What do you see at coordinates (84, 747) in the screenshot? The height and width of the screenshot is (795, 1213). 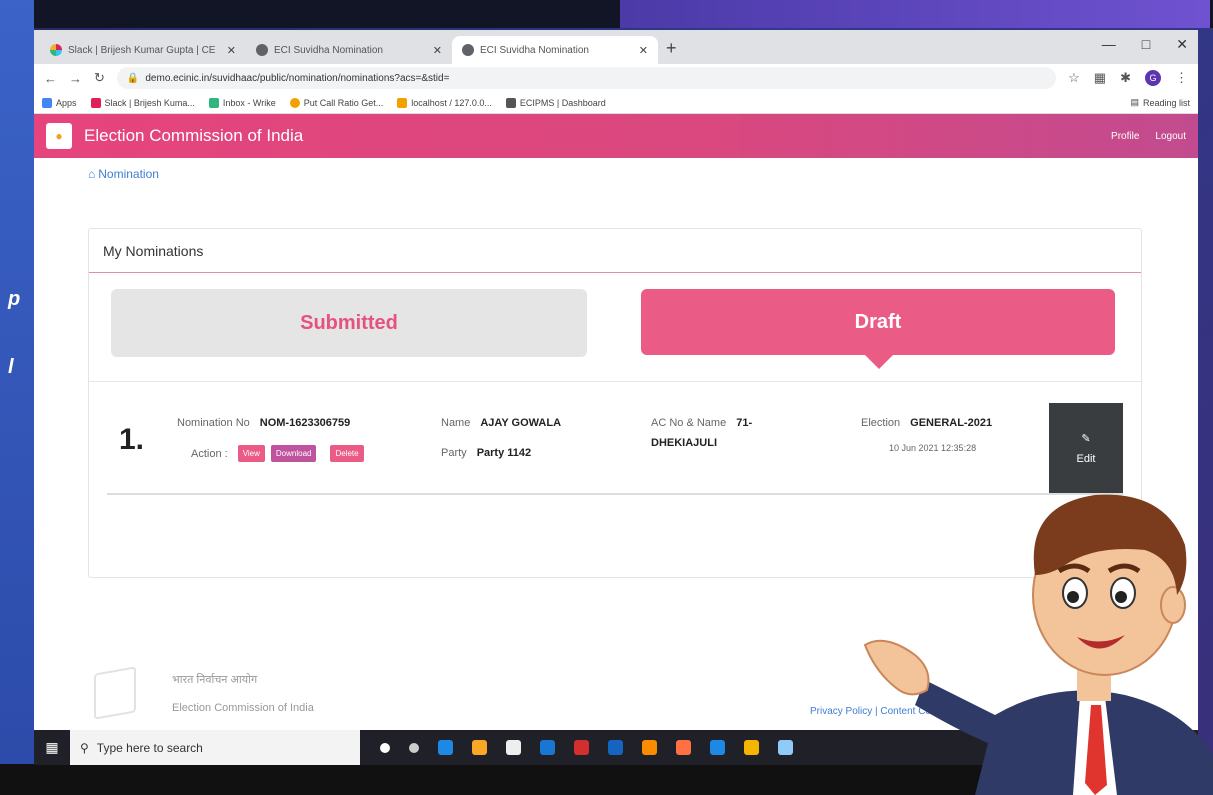 I see `search-icon: ⚲` at bounding box center [84, 747].